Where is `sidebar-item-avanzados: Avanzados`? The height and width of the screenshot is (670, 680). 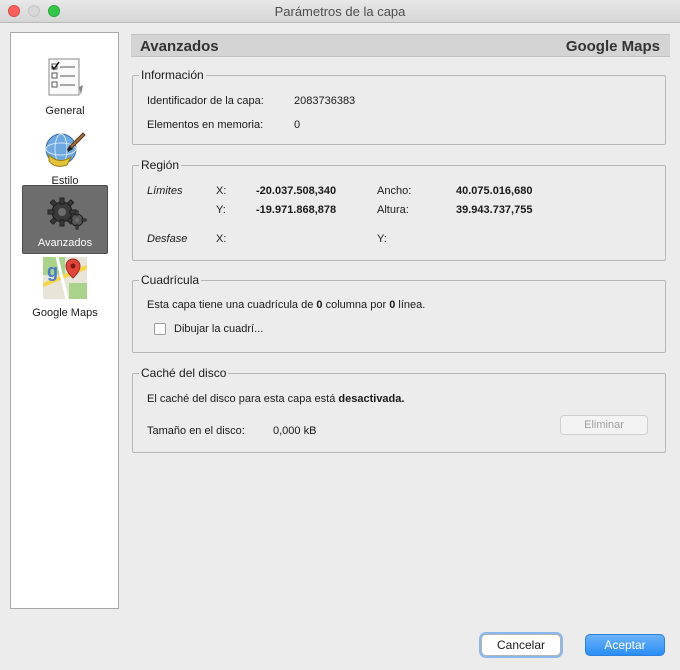 sidebar-item-avanzados: Avanzados is located at coordinates (65, 219).